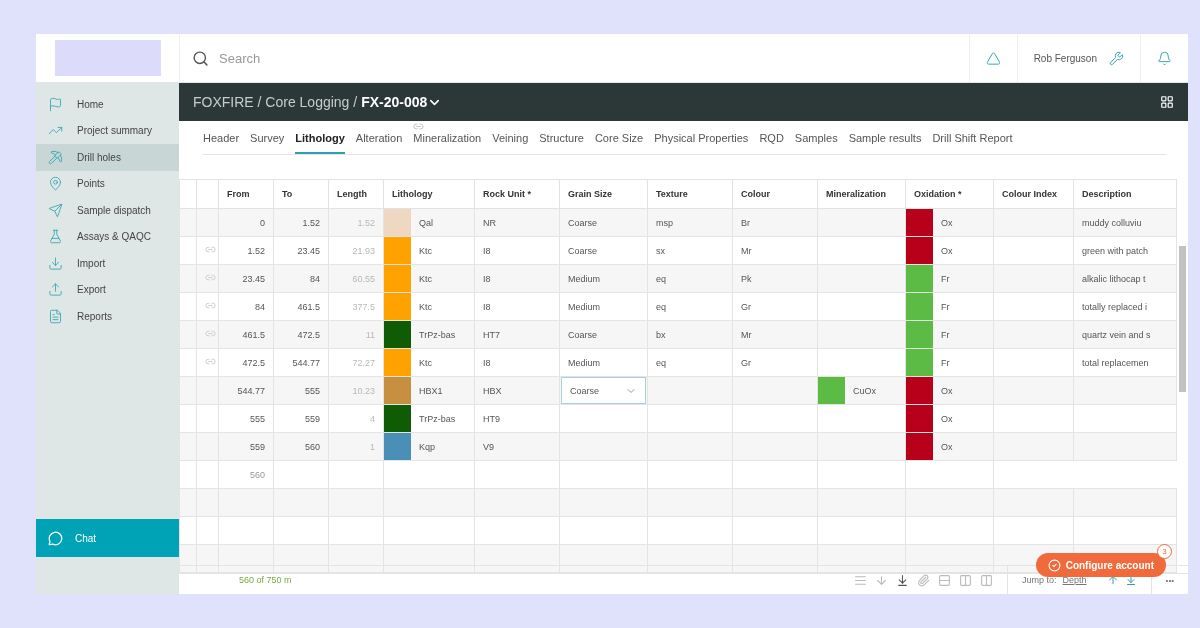  What do you see at coordinates (701, 143) in the screenshot?
I see `tab: Physical Properties` at bounding box center [701, 143].